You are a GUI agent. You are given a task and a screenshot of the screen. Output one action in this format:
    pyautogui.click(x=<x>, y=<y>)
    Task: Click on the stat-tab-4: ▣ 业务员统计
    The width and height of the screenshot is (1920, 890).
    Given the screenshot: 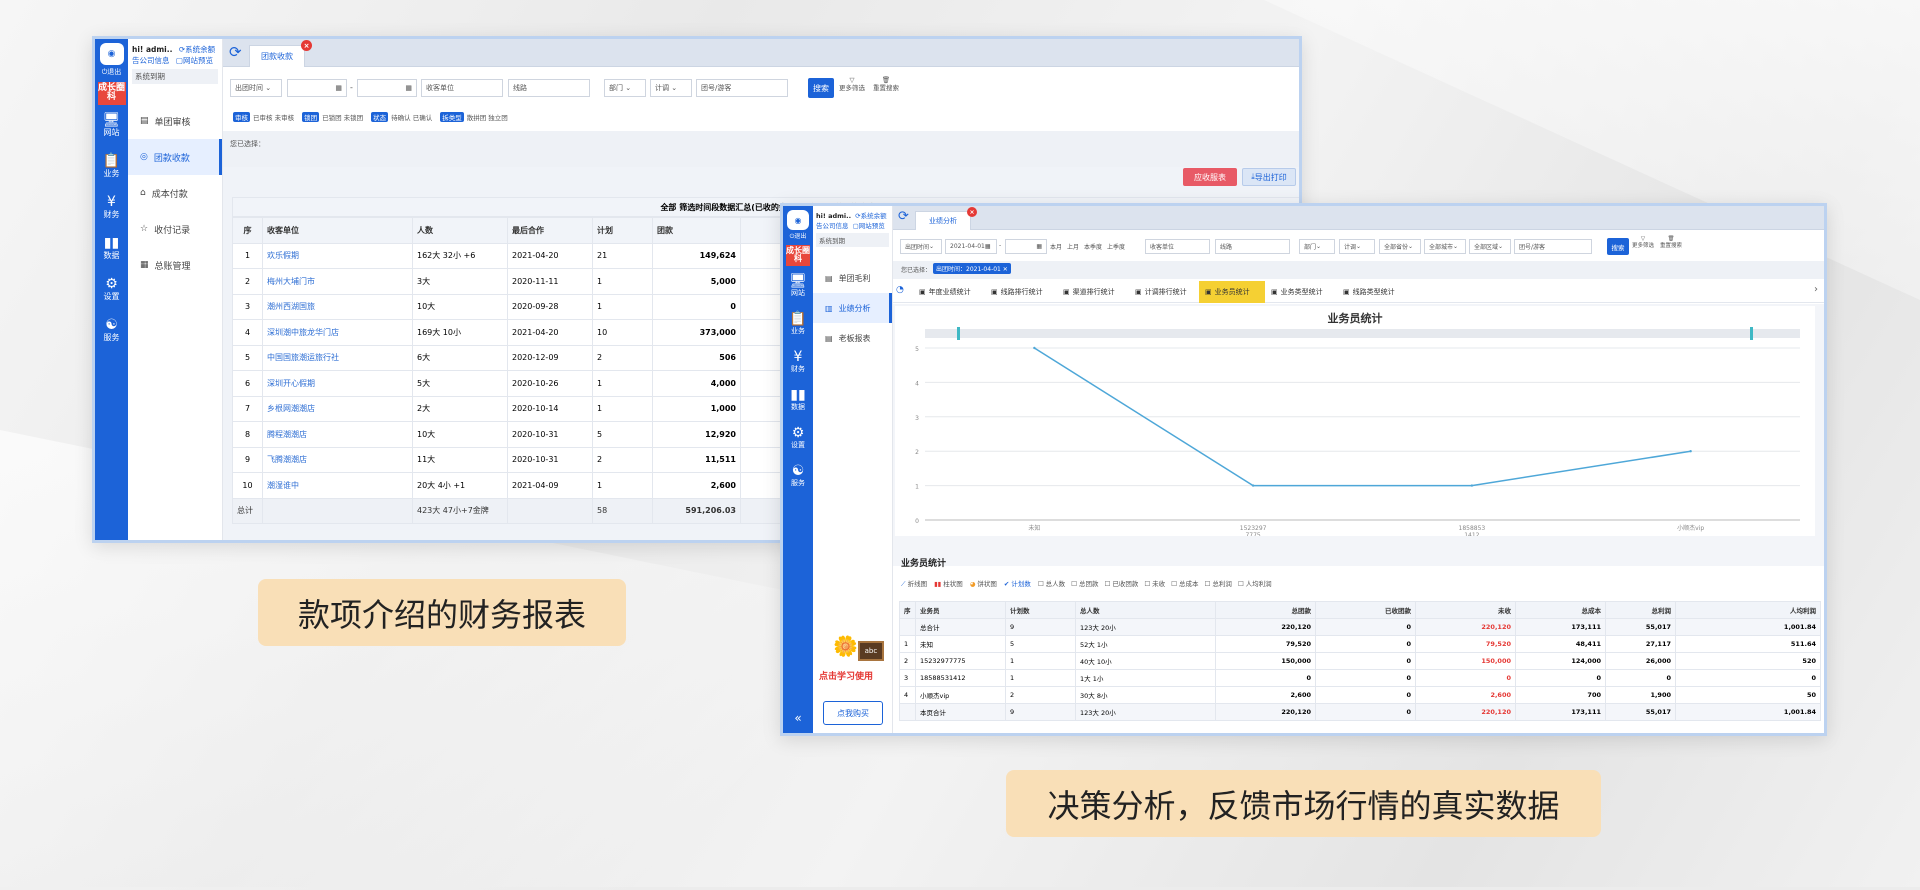 What is the action you would take?
    pyautogui.click(x=1232, y=292)
    